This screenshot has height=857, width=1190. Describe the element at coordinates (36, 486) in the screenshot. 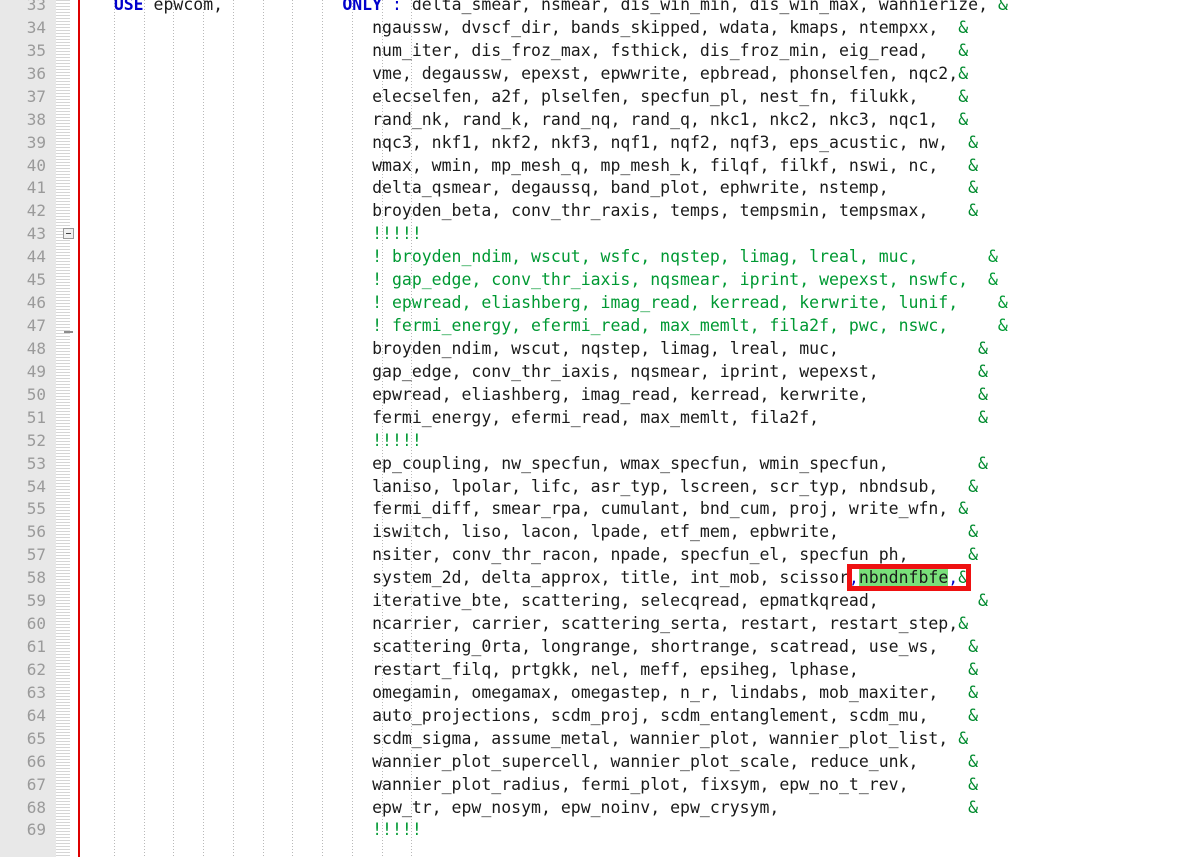

I see `line-number: 54` at that location.